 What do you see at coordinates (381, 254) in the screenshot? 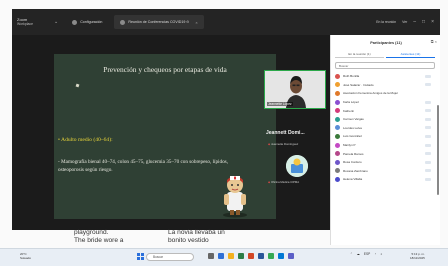
I see `volume-icon: ◖` at bounding box center [381, 254].